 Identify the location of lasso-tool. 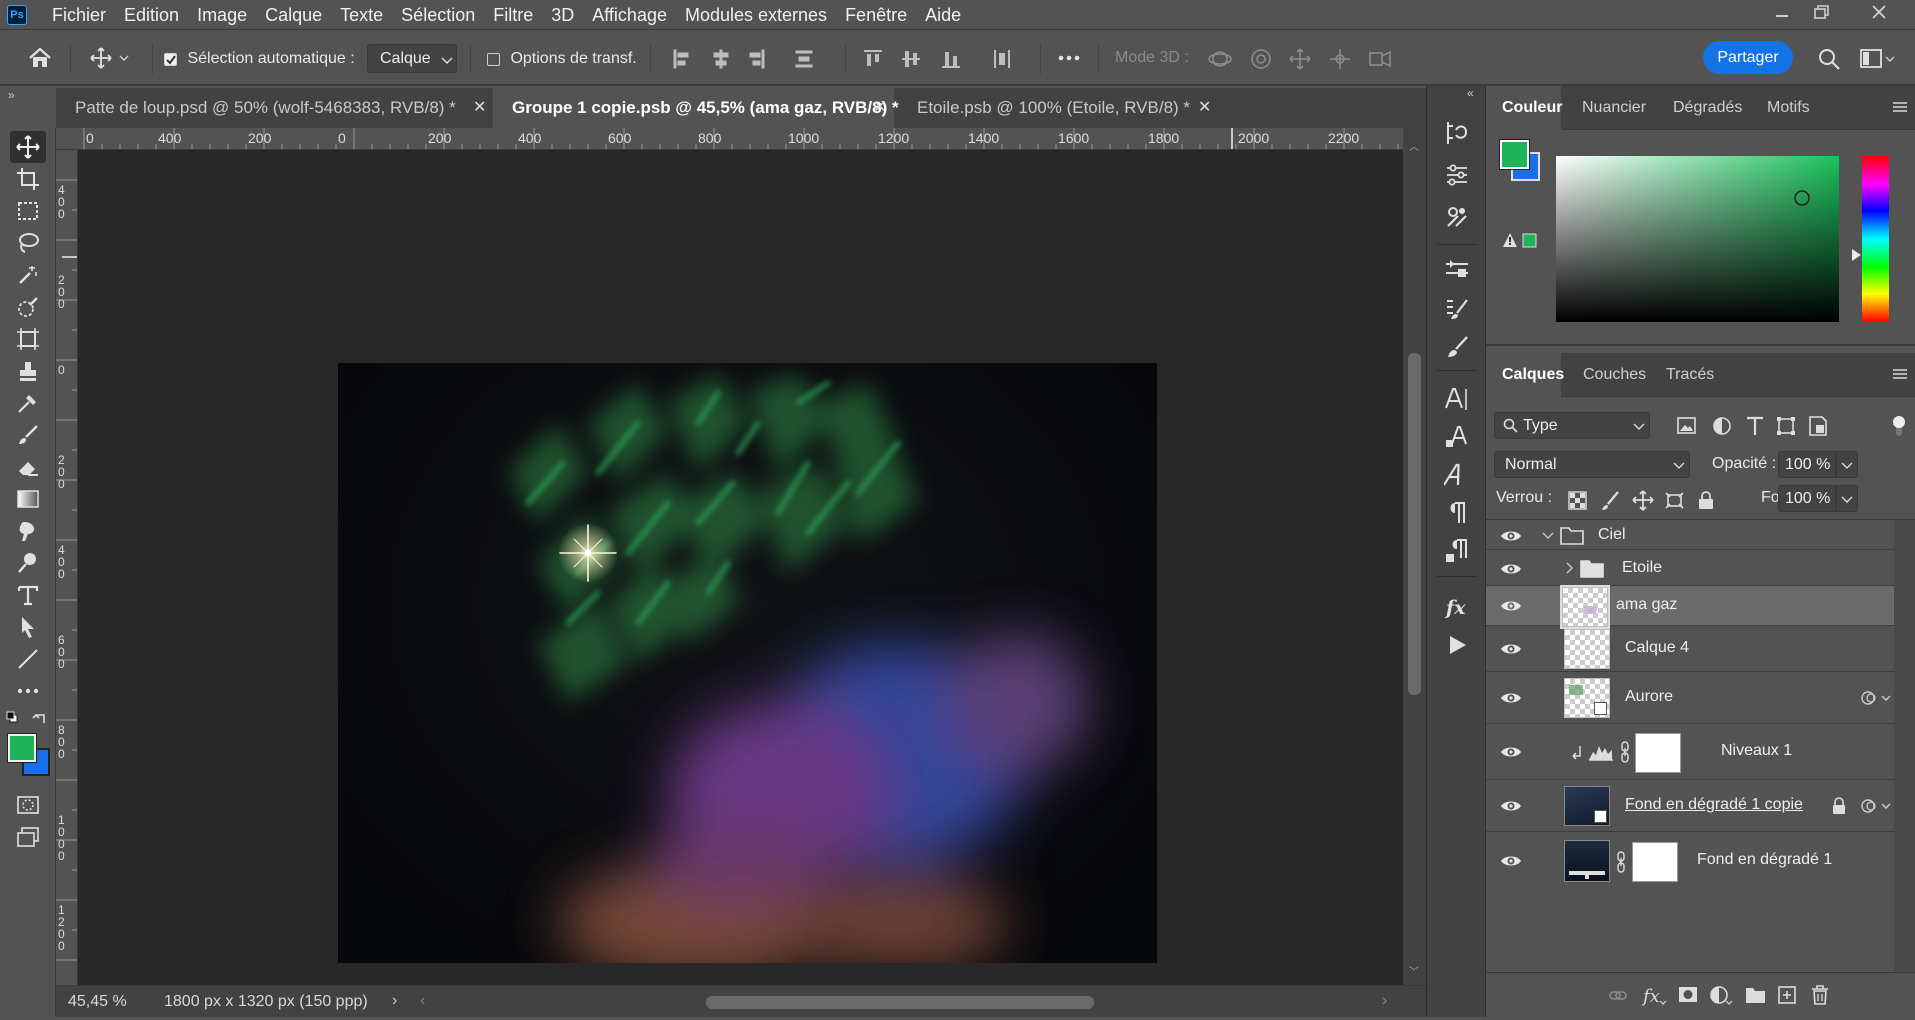
(28, 243).